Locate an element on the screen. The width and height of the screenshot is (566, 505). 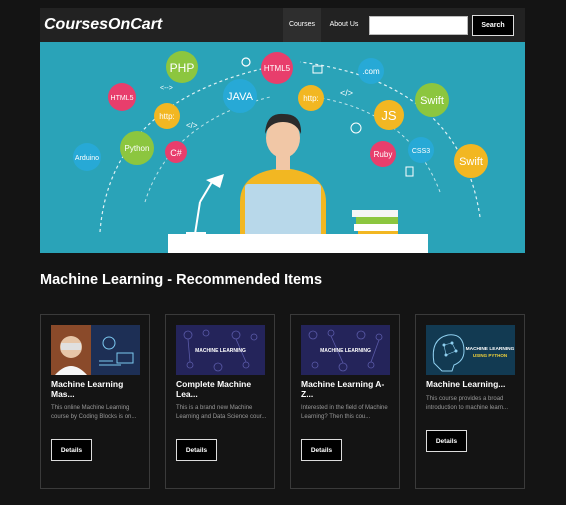
bubble-http-left: http: is located at coordinates (167, 116).